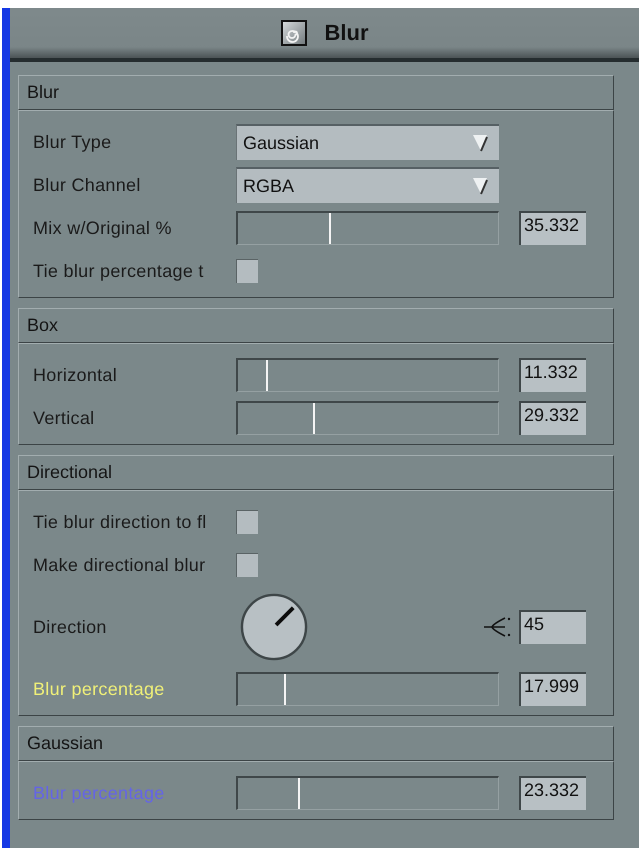 Image resolution: width=639 pixels, height=856 pixels. What do you see at coordinates (346, 33) in the screenshot?
I see `window-title: Blur` at bounding box center [346, 33].